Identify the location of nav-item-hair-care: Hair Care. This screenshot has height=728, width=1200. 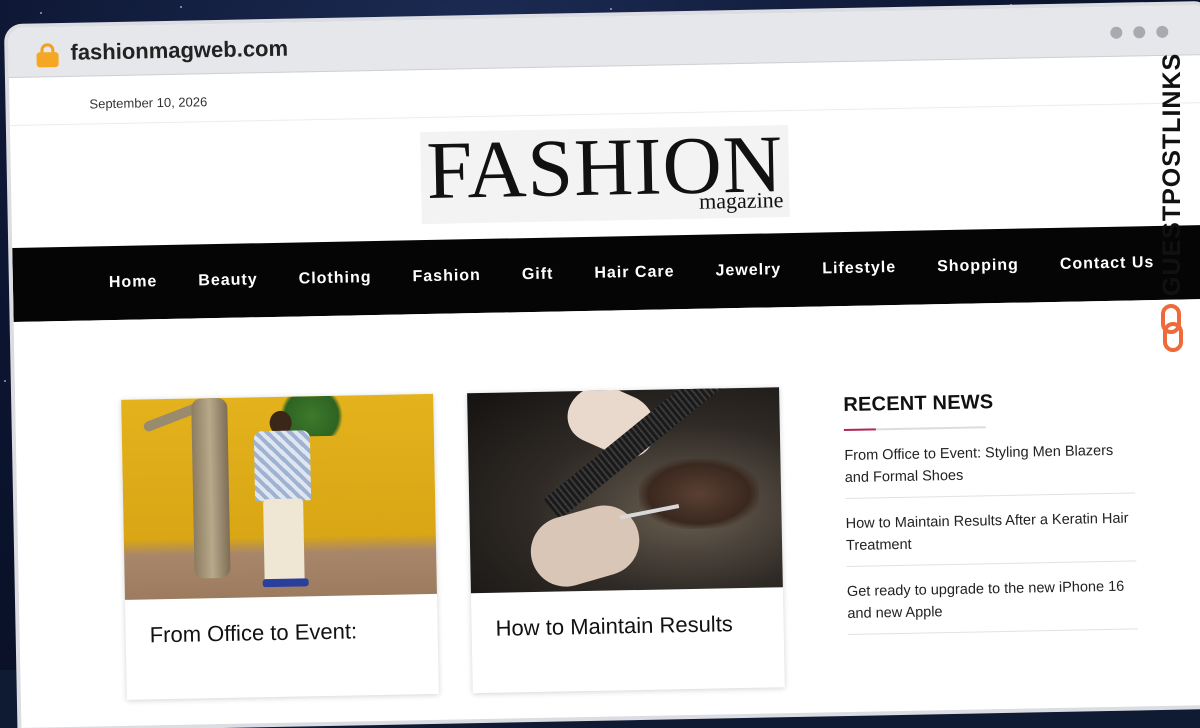
(634, 273).